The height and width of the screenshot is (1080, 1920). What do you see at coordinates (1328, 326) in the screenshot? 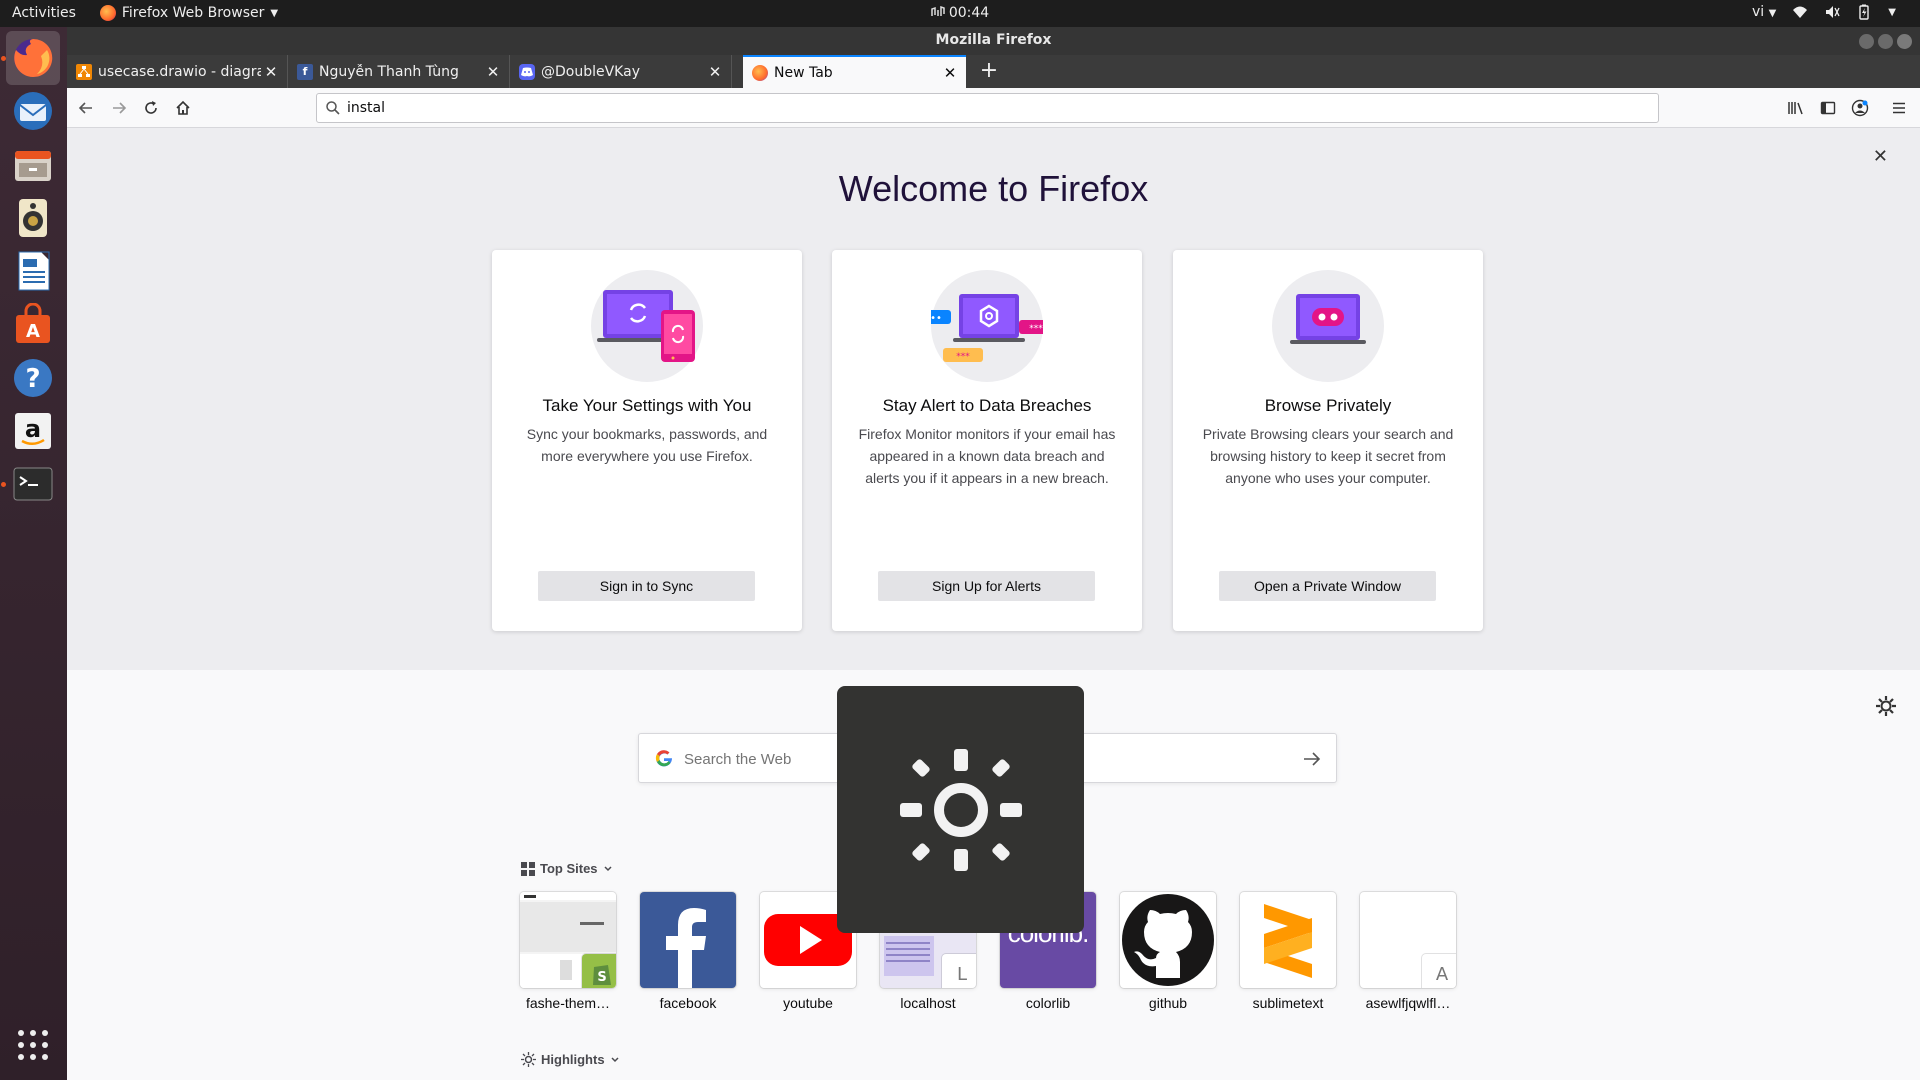
I see `private-browsing-illustration` at bounding box center [1328, 326].